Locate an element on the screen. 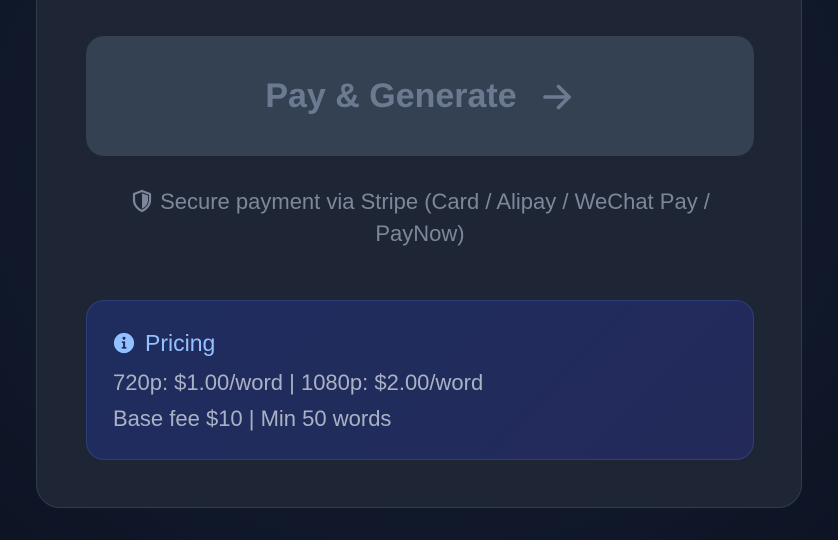  pricing-rates: 720p: $1.00/word | 1080p: $2.00/word is located at coordinates (298, 382).